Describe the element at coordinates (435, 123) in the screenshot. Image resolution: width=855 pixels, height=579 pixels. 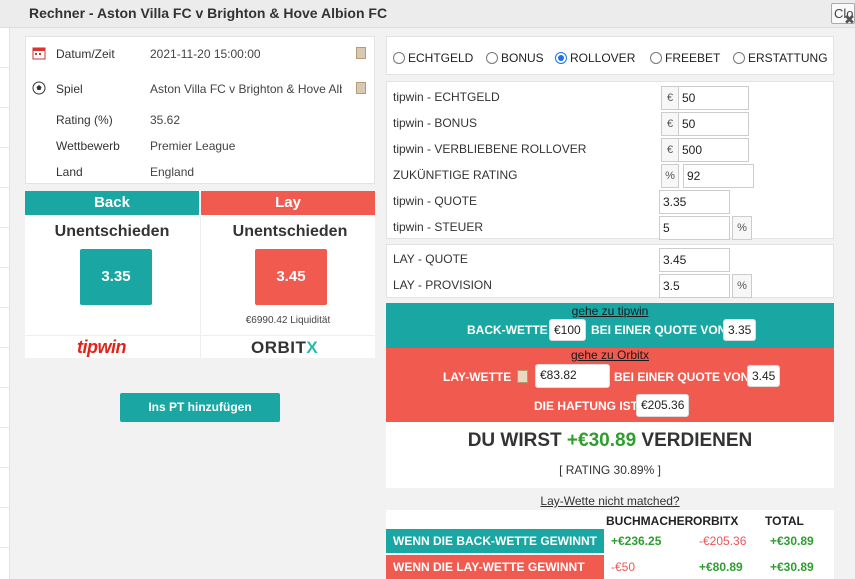
I see `bonus-label: tipwin - BONUS` at that location.